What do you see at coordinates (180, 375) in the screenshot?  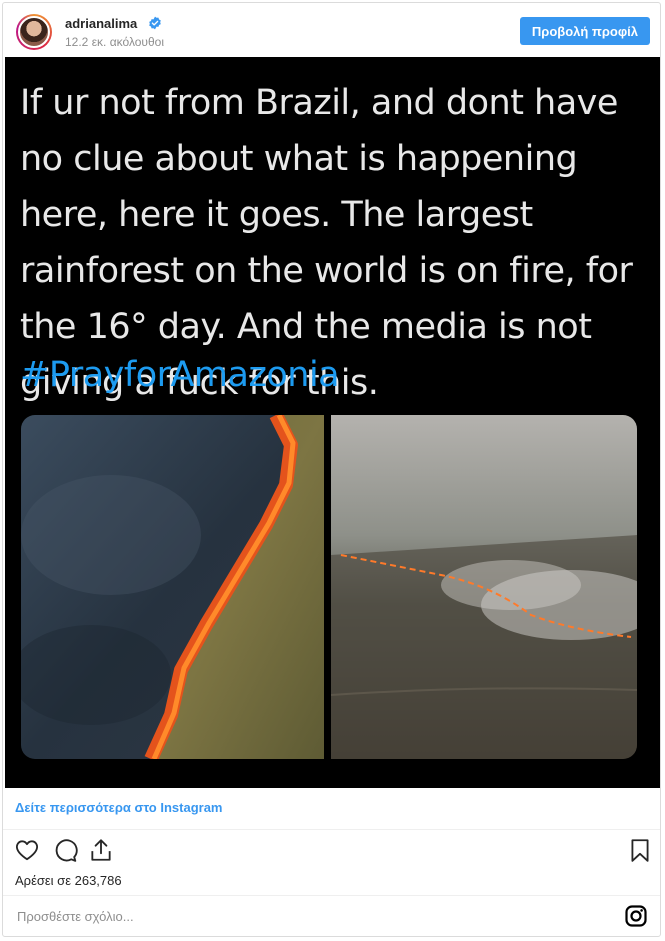 I see `hashtag: #PrayforAmazonia` at bounding box center [180, 375].